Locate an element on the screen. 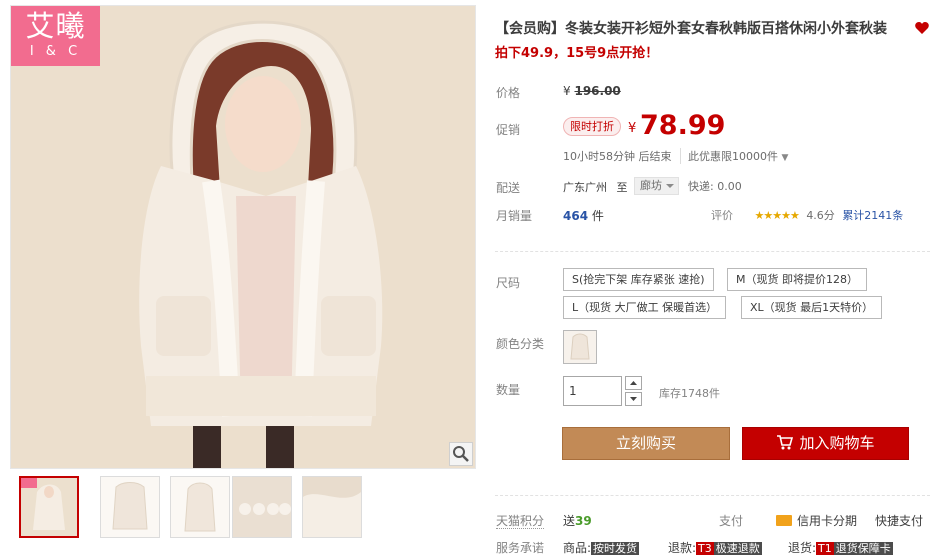 This screenshot has height=559, width=930. review-count-link: 累计2141条 is located at coordinates (872, 215).